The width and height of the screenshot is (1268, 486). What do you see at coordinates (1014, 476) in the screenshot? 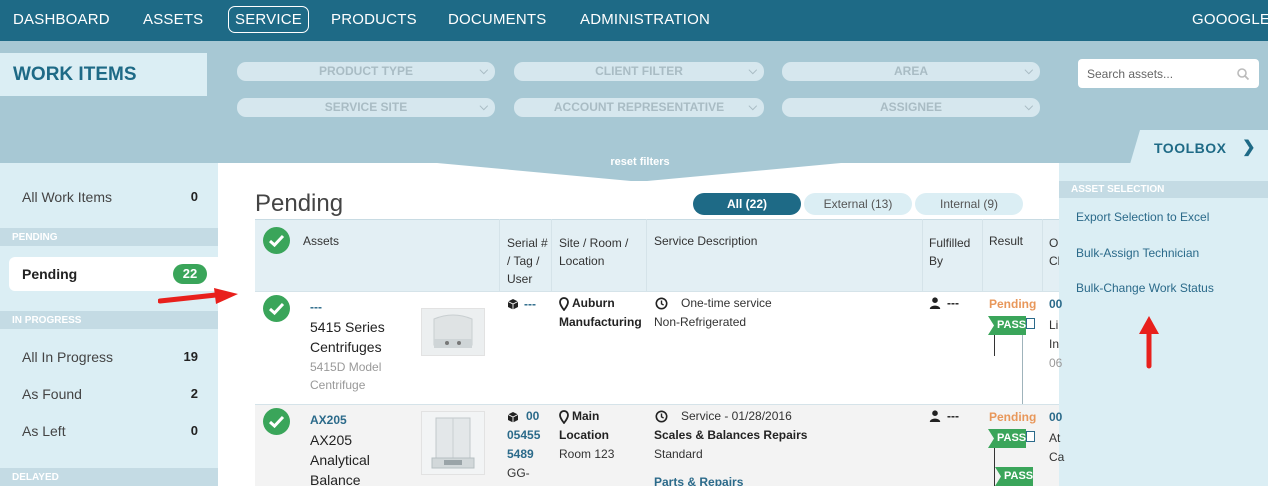
I see `pass-flag: PASS` at bounding box center [1014, 476].